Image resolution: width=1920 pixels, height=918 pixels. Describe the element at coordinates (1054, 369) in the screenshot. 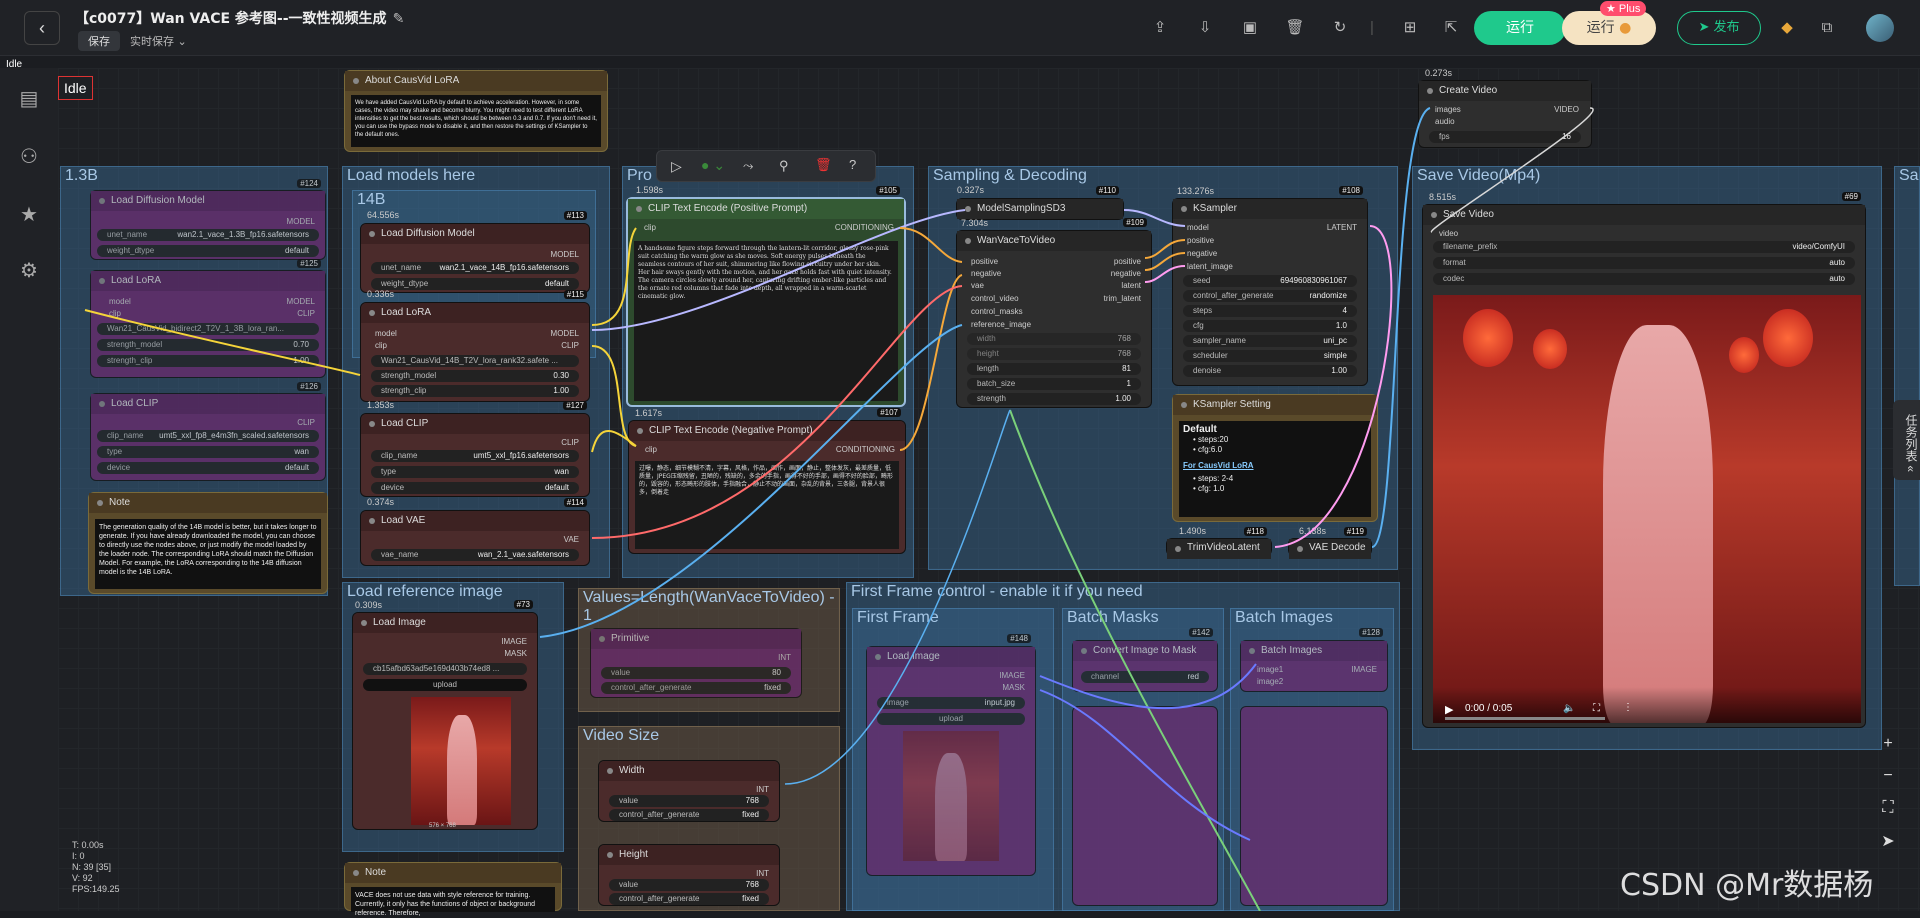

I see `widget-length: length 81` at that location.